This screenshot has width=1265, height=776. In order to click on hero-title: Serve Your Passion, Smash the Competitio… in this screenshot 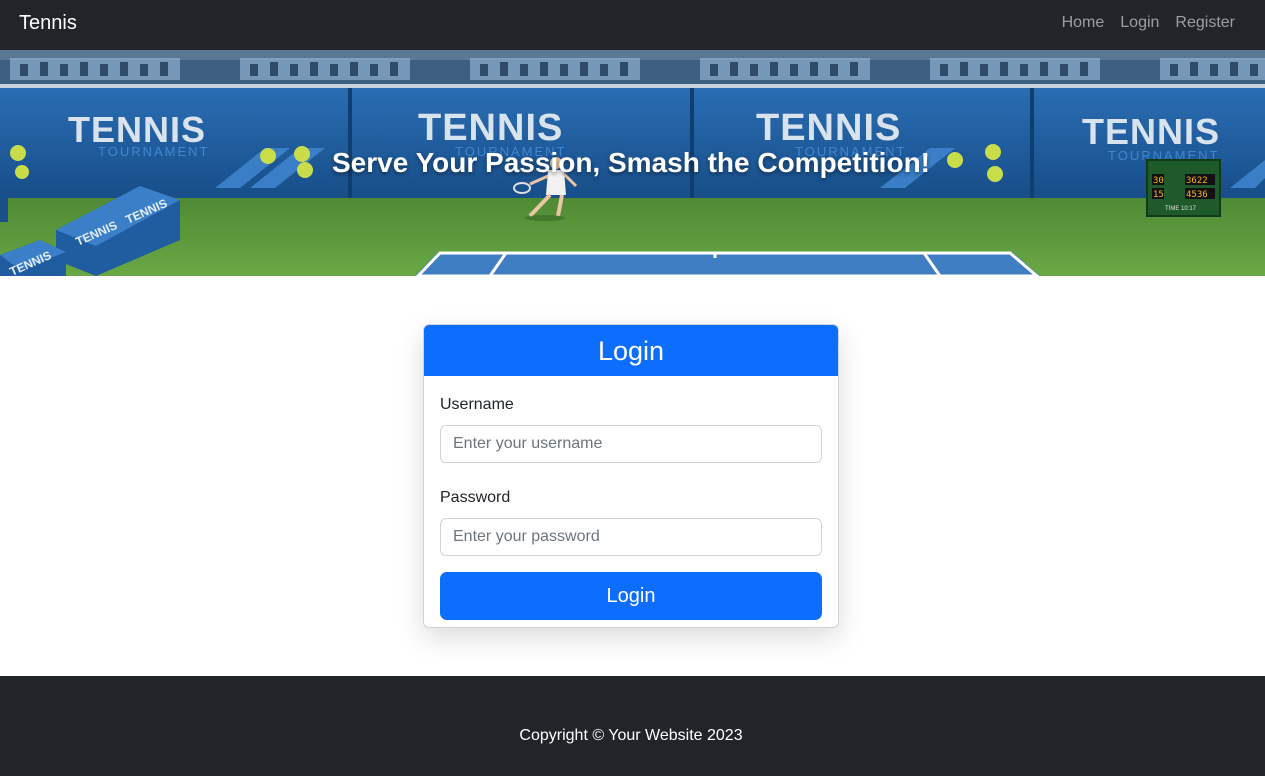, I will do `click(631, 162)`.